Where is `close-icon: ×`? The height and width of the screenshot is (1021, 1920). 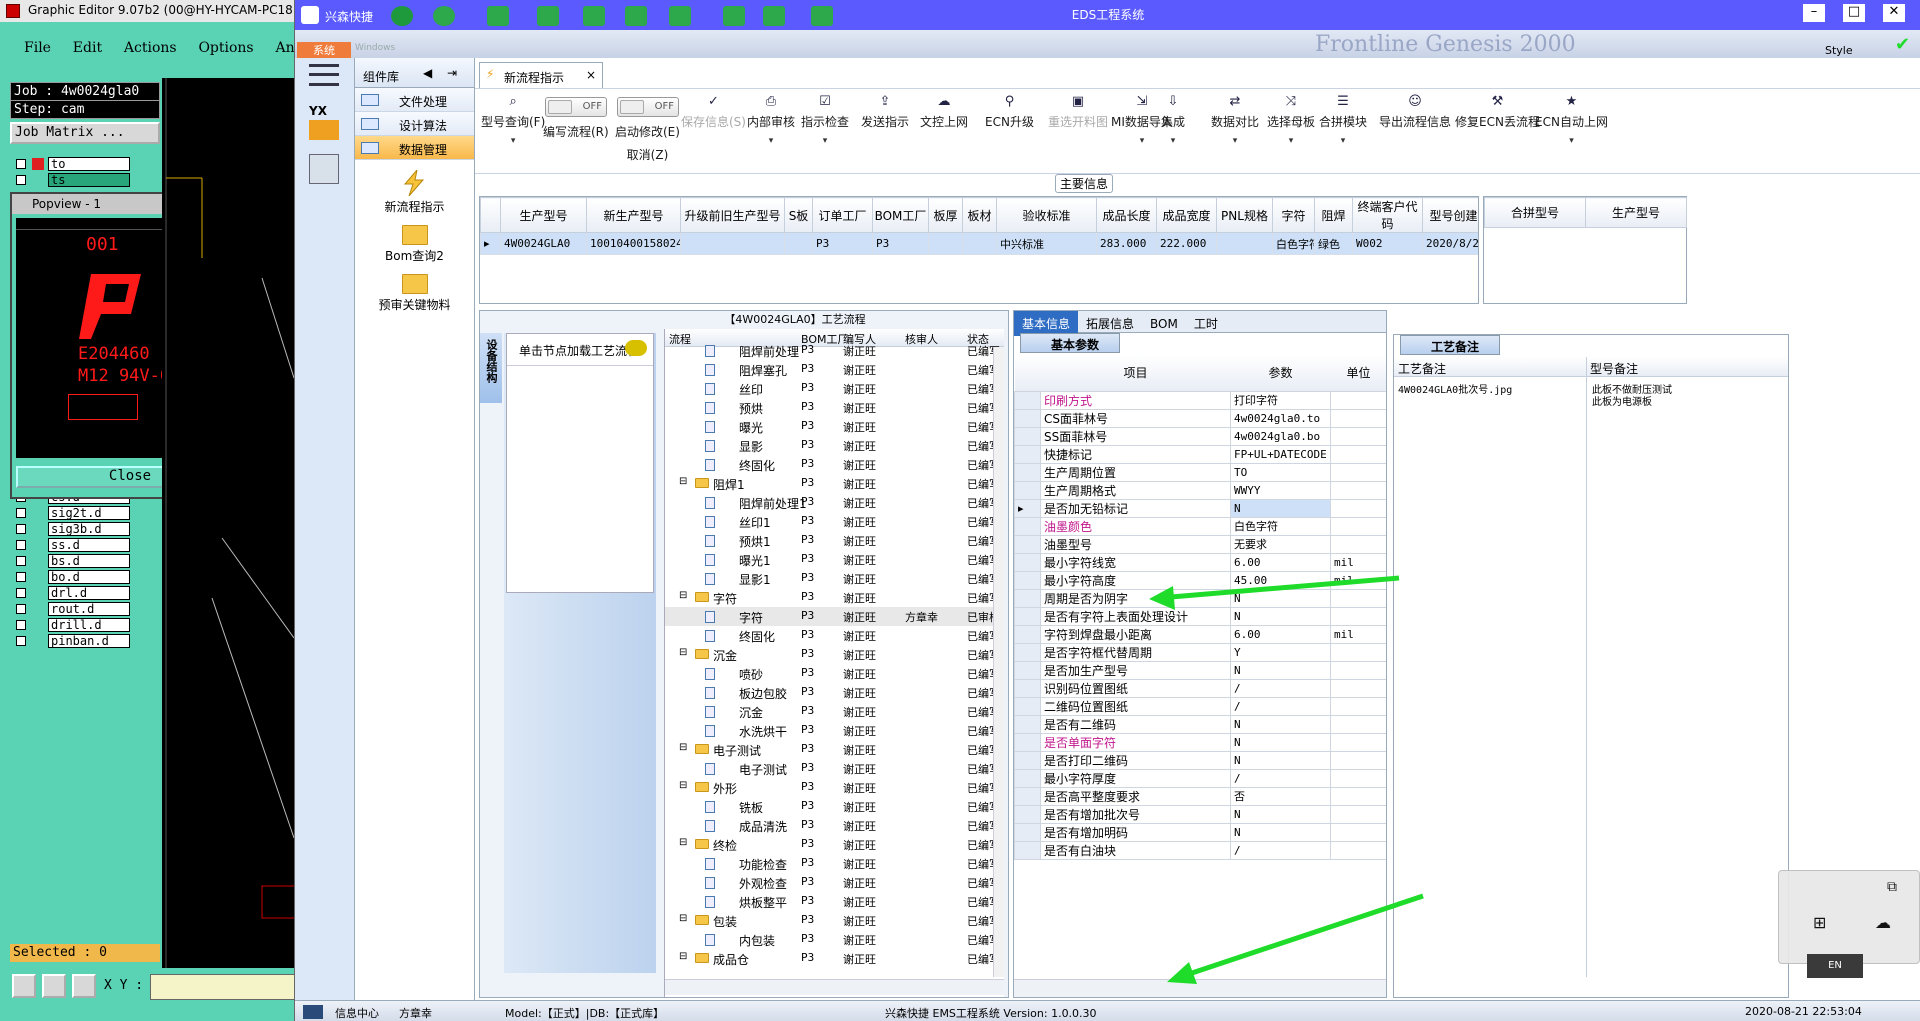 close-icon: × is located at coordinates (591, 75).